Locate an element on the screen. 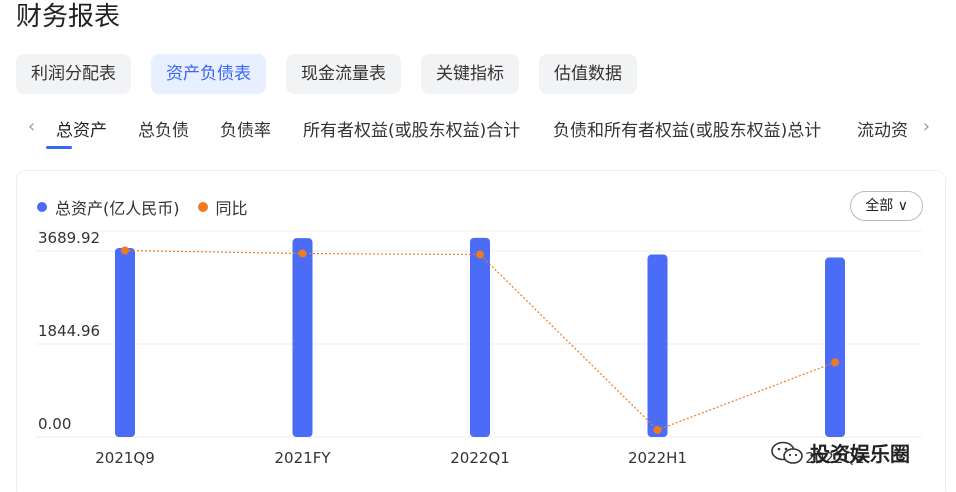 The image size is (956, 492). y-tick-label: 1844.96 is located at coordinates (69, 331).